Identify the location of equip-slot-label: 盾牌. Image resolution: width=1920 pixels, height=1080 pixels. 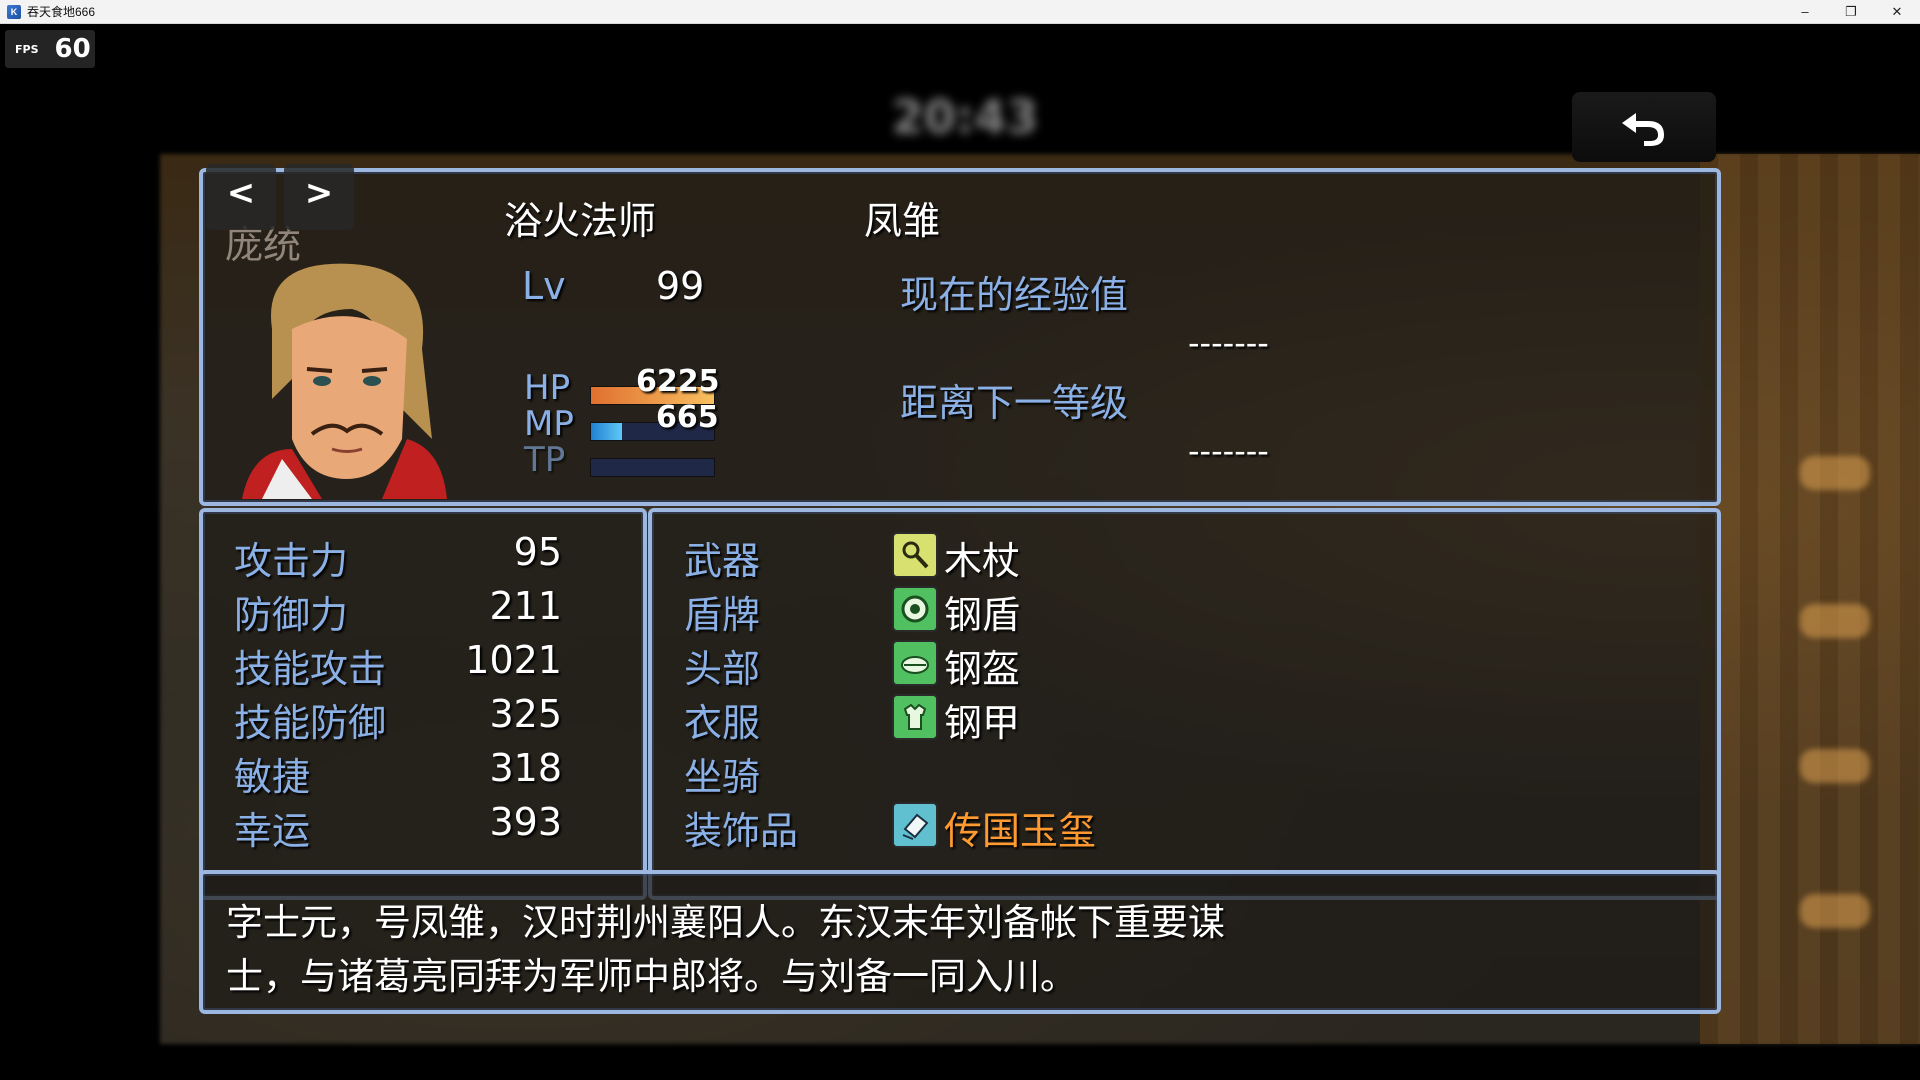
(722, 615).